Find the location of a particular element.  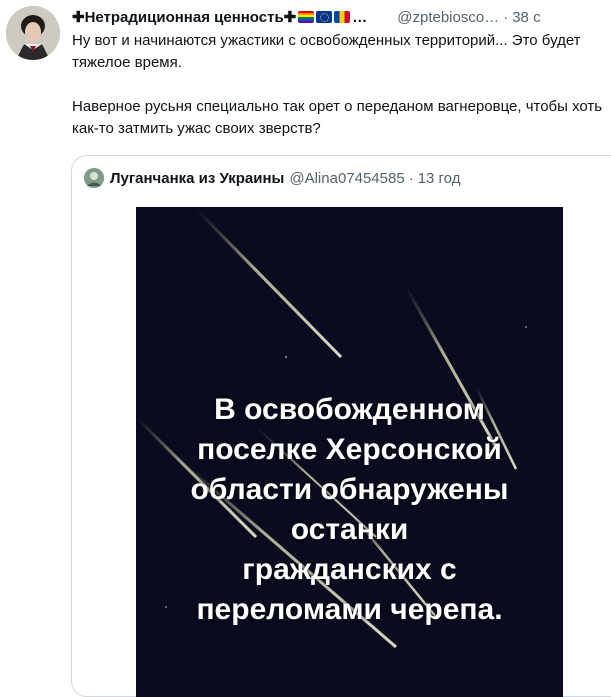

quoted-tweet-timestamp: 13 год is located at coordinates (439, 178).